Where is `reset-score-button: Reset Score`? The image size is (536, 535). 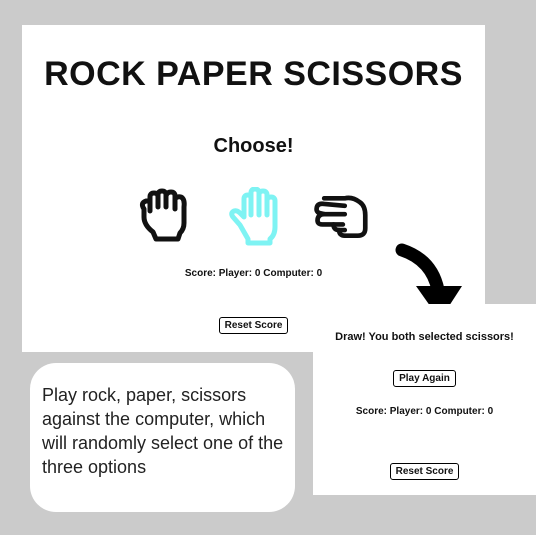
reset-score-button: Reset Score is located at coordinates (253, 325).